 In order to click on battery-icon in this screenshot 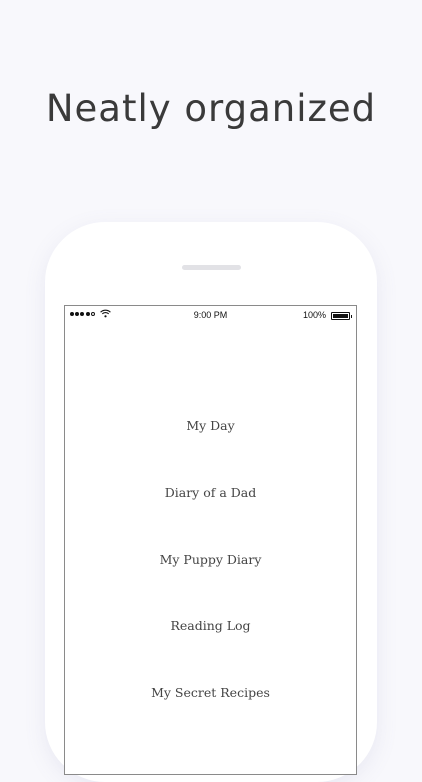, I will do `click(341, 316)`.